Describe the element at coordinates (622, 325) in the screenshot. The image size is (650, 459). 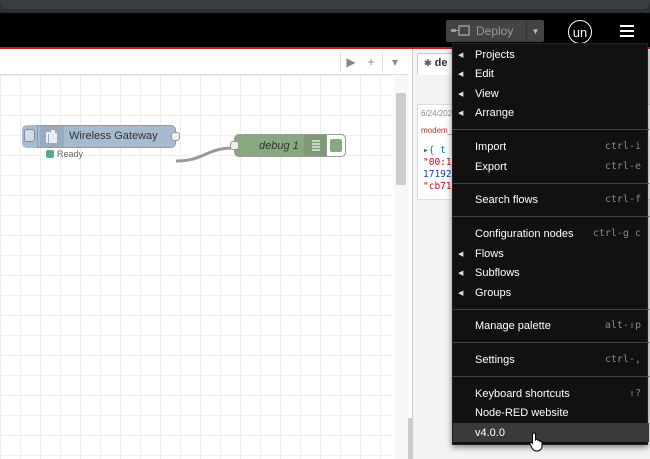
I see `shortcut-label: alt-⇧p` at that location.